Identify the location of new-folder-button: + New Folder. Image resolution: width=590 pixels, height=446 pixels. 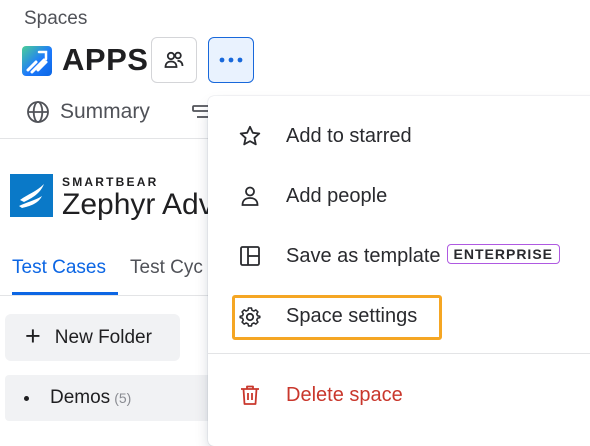
(92, 337).